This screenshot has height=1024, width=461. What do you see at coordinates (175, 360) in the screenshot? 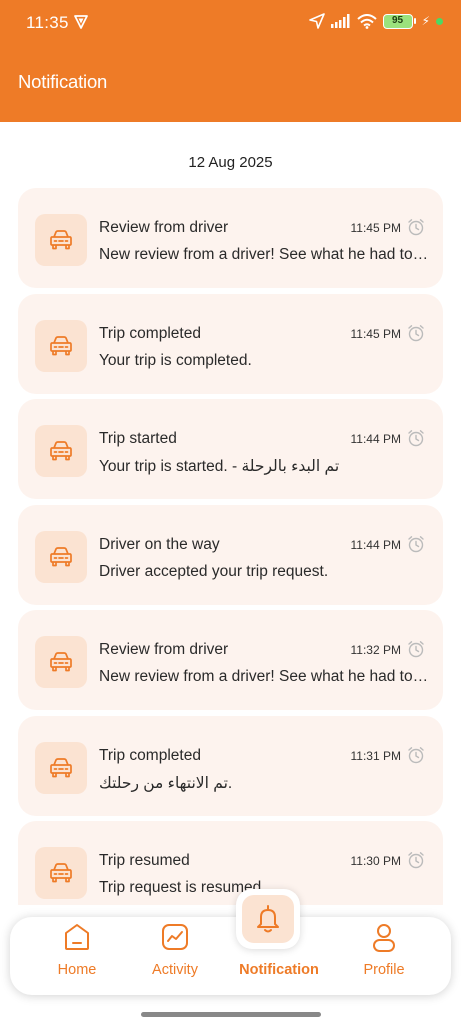
I see `notification-body: Your trip is completed.` at bounding box center [175, 360].